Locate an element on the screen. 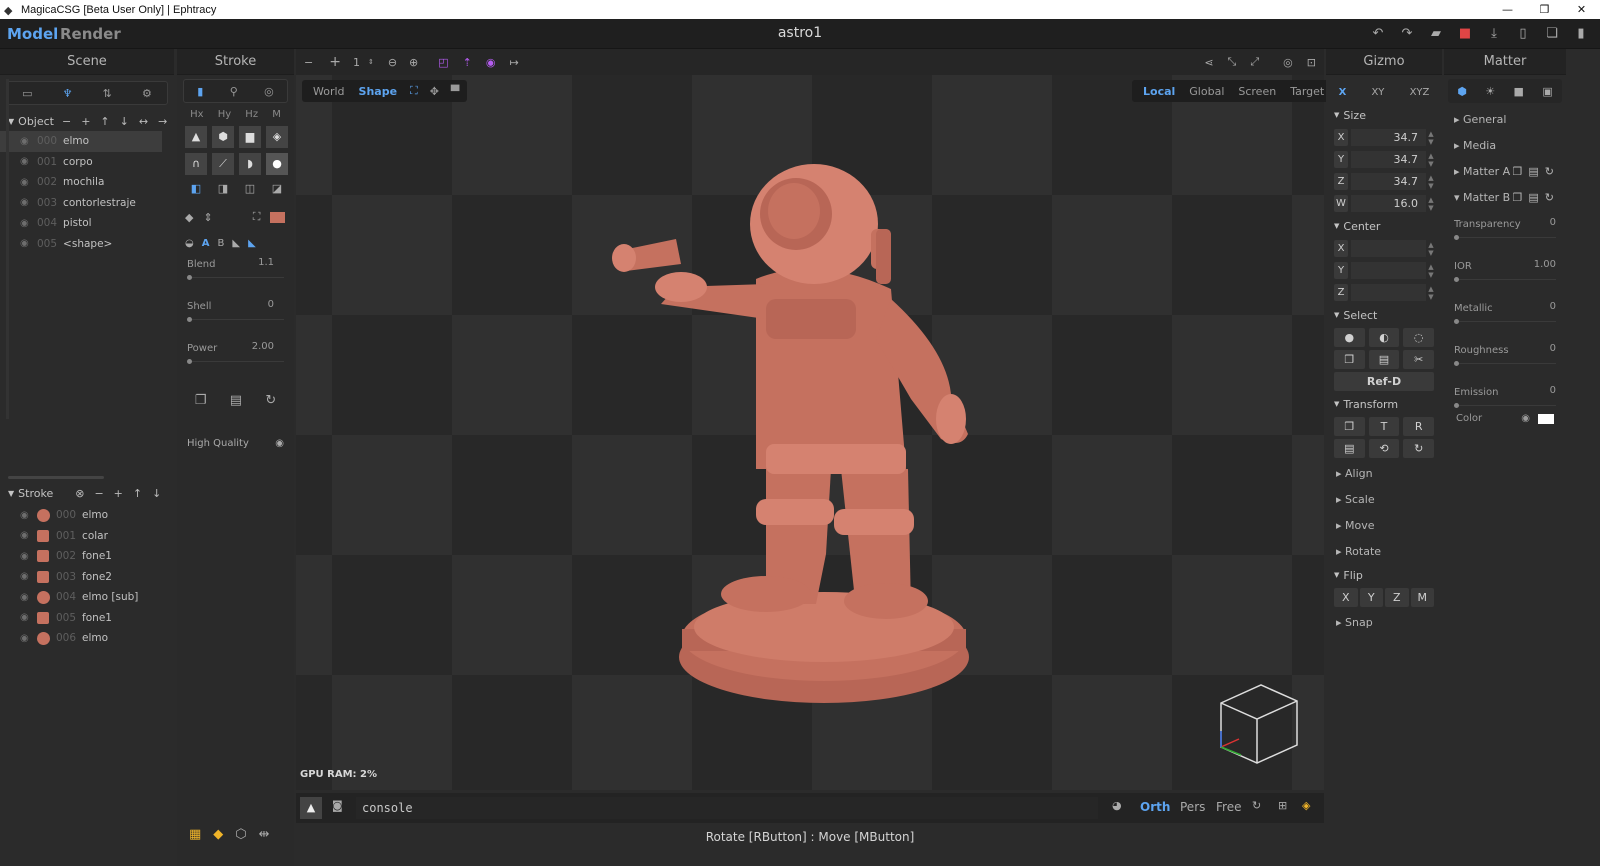 Image resolution: width=1600 pixels, height=866 pixels. power-value: 2.00 is located at coordinates (263, 346).